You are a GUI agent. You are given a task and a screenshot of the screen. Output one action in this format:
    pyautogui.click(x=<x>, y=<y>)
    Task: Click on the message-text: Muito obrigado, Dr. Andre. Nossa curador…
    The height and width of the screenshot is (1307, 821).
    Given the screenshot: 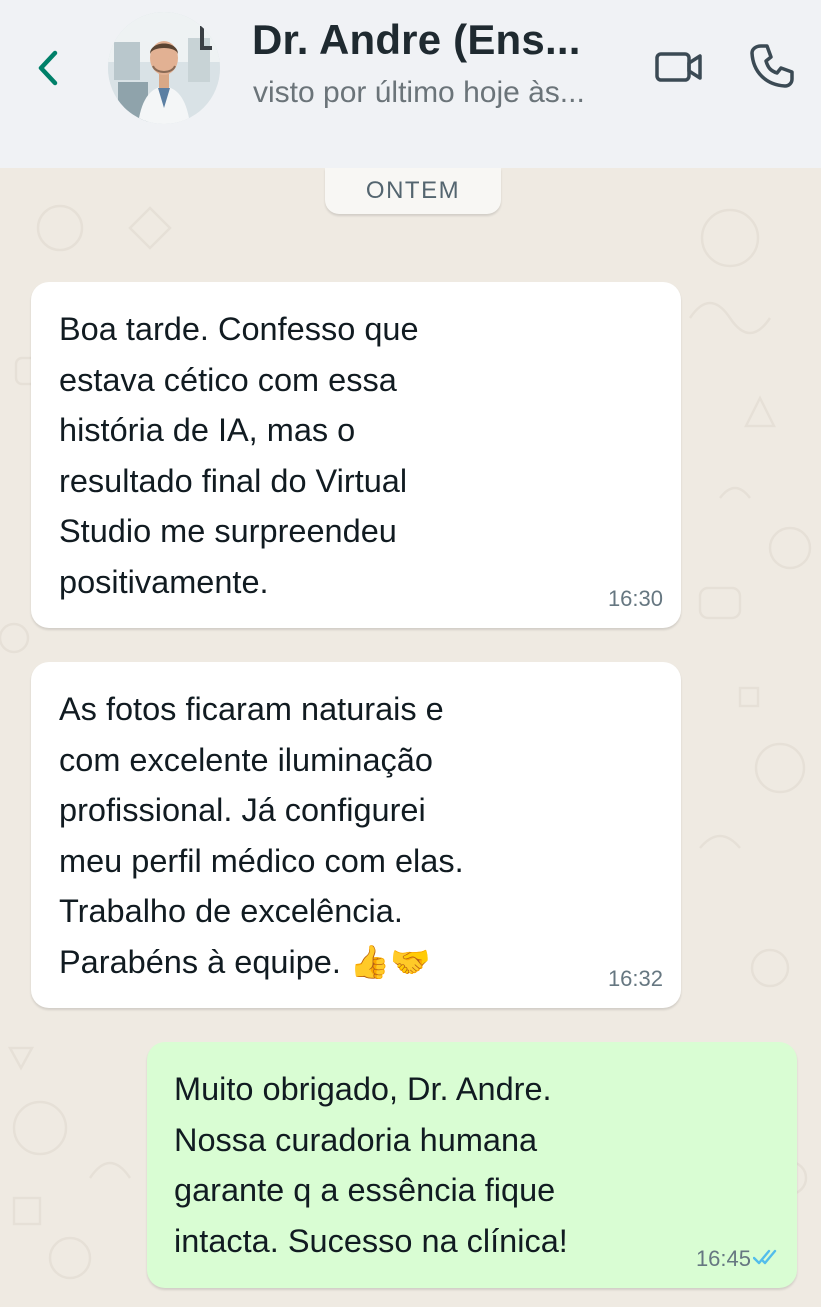 What is the action you would take?
    pyautogui.click(x=371, y=1165)
    